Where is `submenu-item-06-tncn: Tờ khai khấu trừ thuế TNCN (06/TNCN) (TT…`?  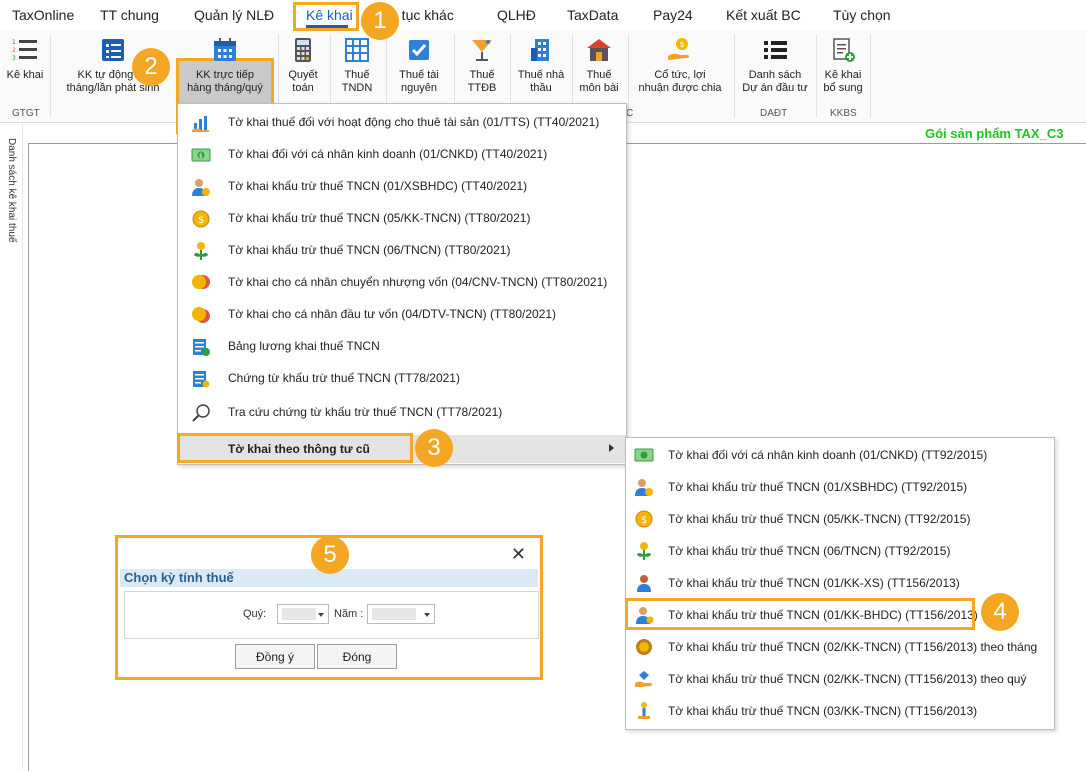
submenu-item-06-tncn: Tờ khai khấu trừ thuế TNCN (06/TNCN) (TT… is located at coordinates (840, 551).